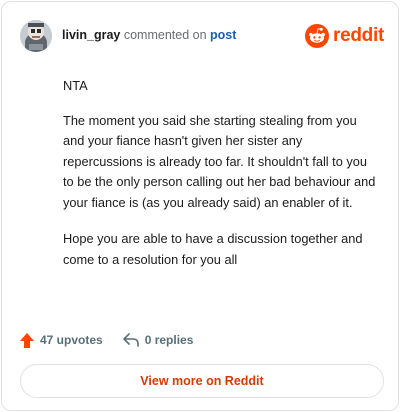  I want to click on reddit-logo: reddit, so click(344, 36).